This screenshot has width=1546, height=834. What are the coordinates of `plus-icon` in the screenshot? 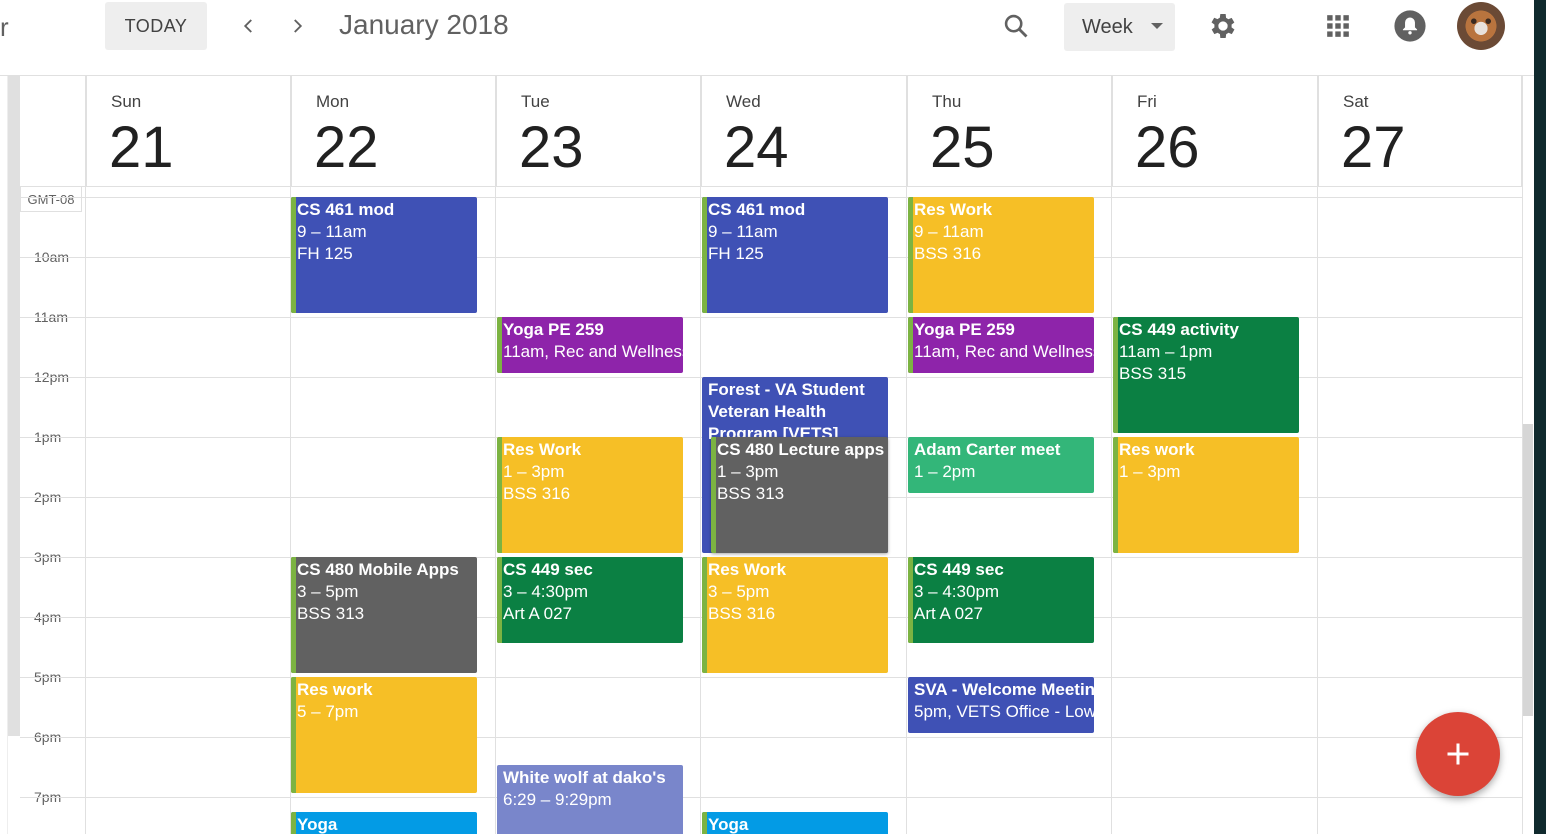 It's located at (1458, 754).